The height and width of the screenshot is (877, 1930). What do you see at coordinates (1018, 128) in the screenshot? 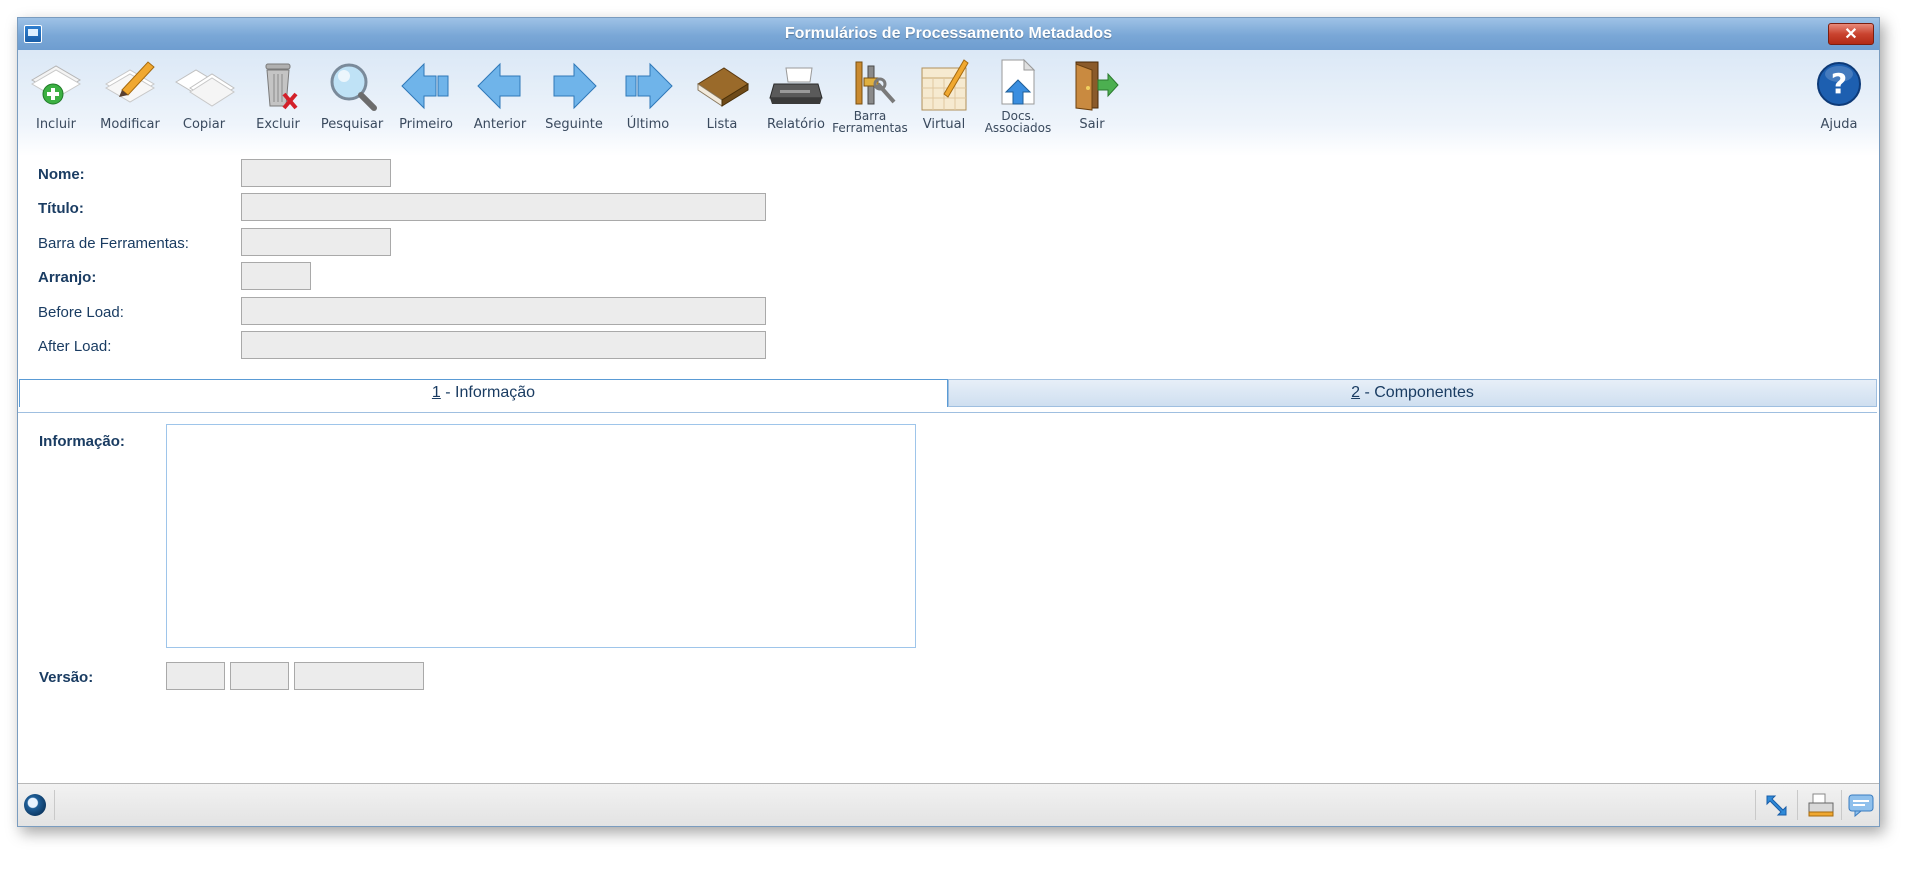
I see `docs-associados-label-line2: Associados` at bounding box center [1018, 128].